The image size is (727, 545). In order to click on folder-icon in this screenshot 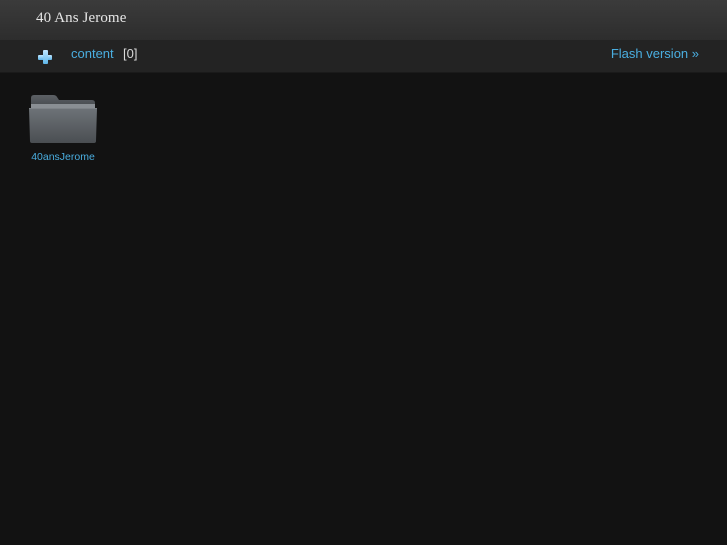, I will do `click(63, 119)`.